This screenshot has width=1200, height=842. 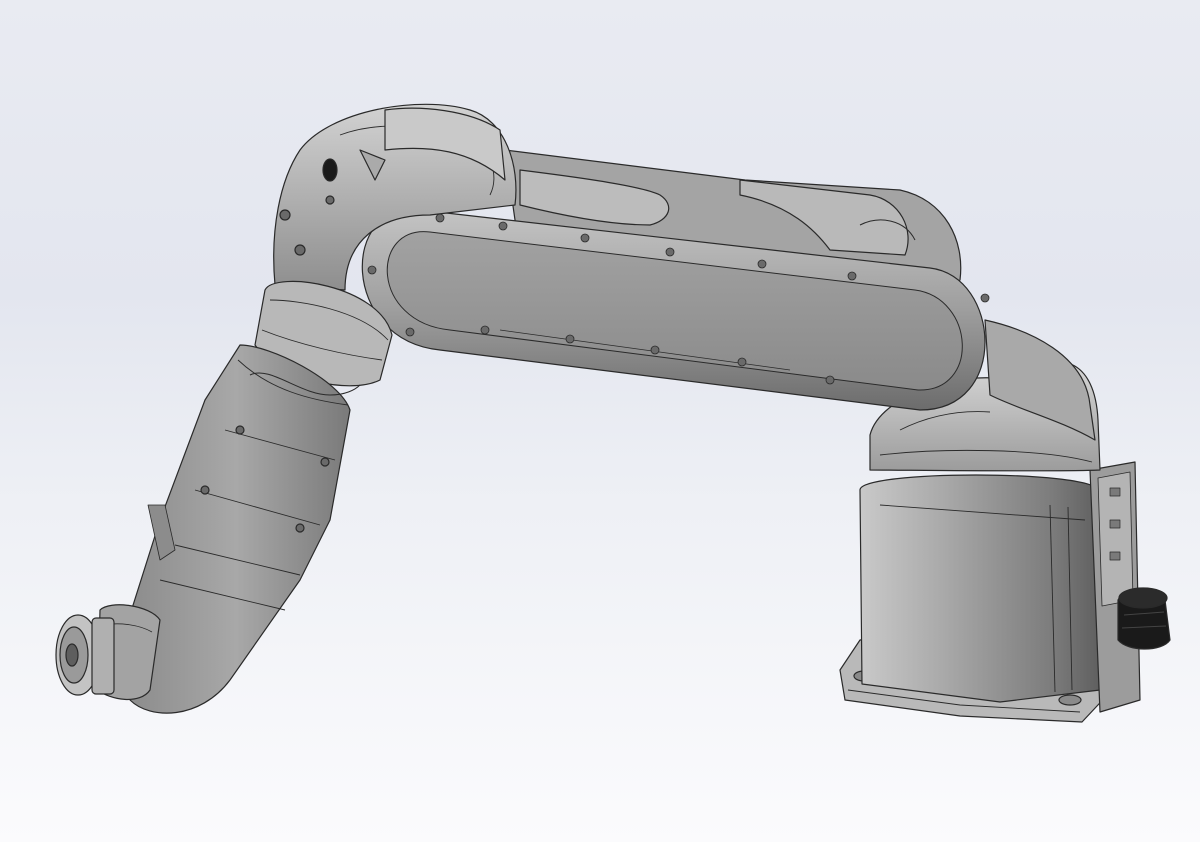 What do you see at coordinates (85, 655) in the screenshot?
I see `flange-icon` at bounding box center [85, 655].